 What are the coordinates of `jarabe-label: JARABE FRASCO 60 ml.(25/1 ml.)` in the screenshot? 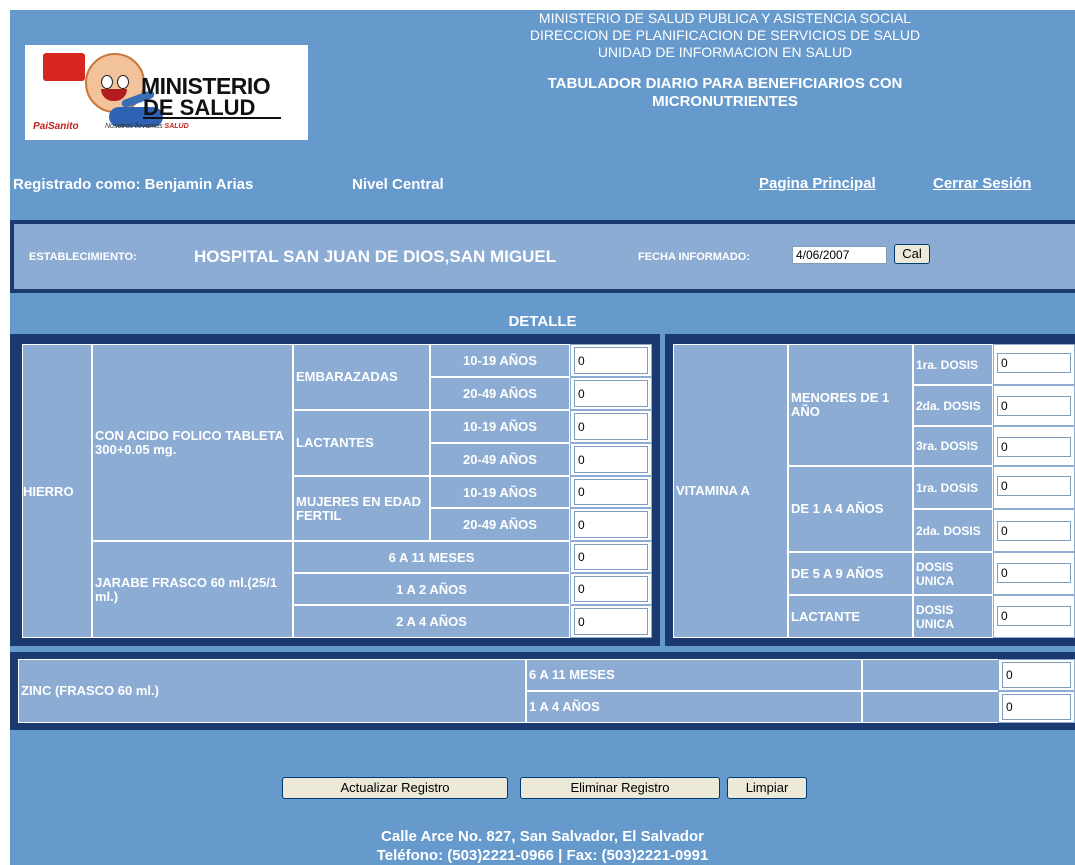 It's located at (192, 589).